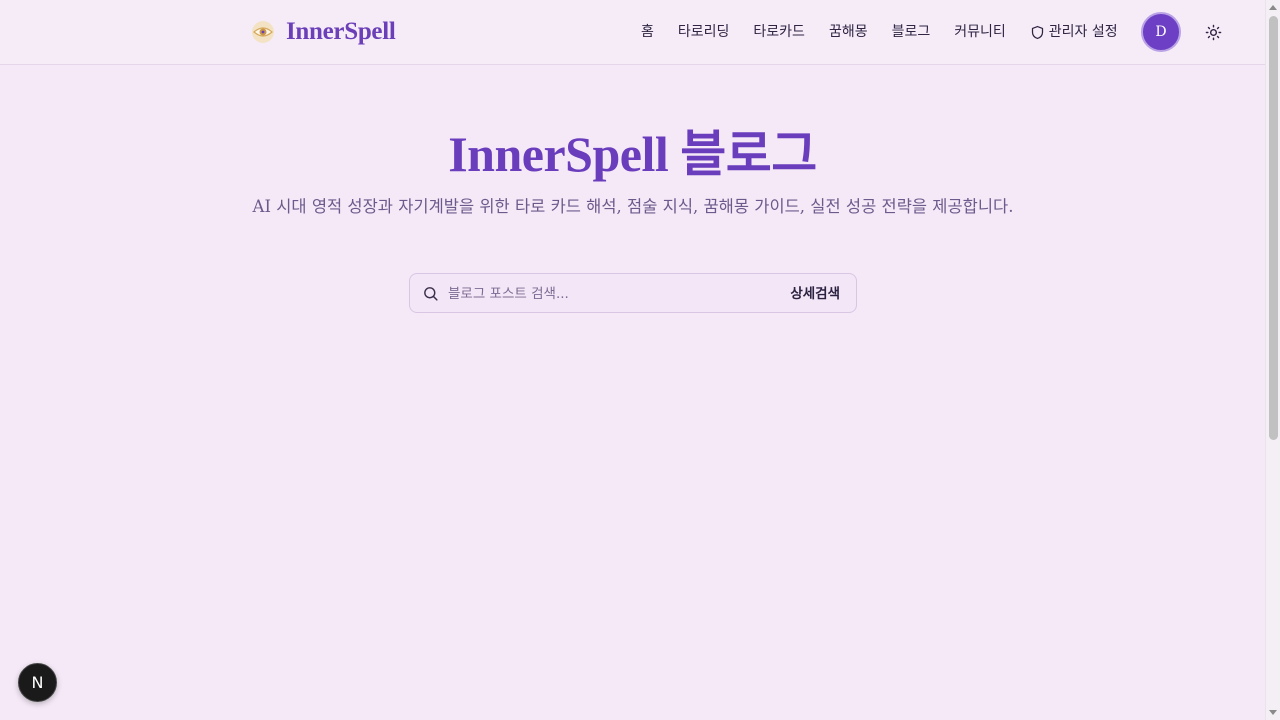 The width and height of the screenshot is (1280, 720). I want to click on nav-item-community: 커뮤니티, so click(980, 32).